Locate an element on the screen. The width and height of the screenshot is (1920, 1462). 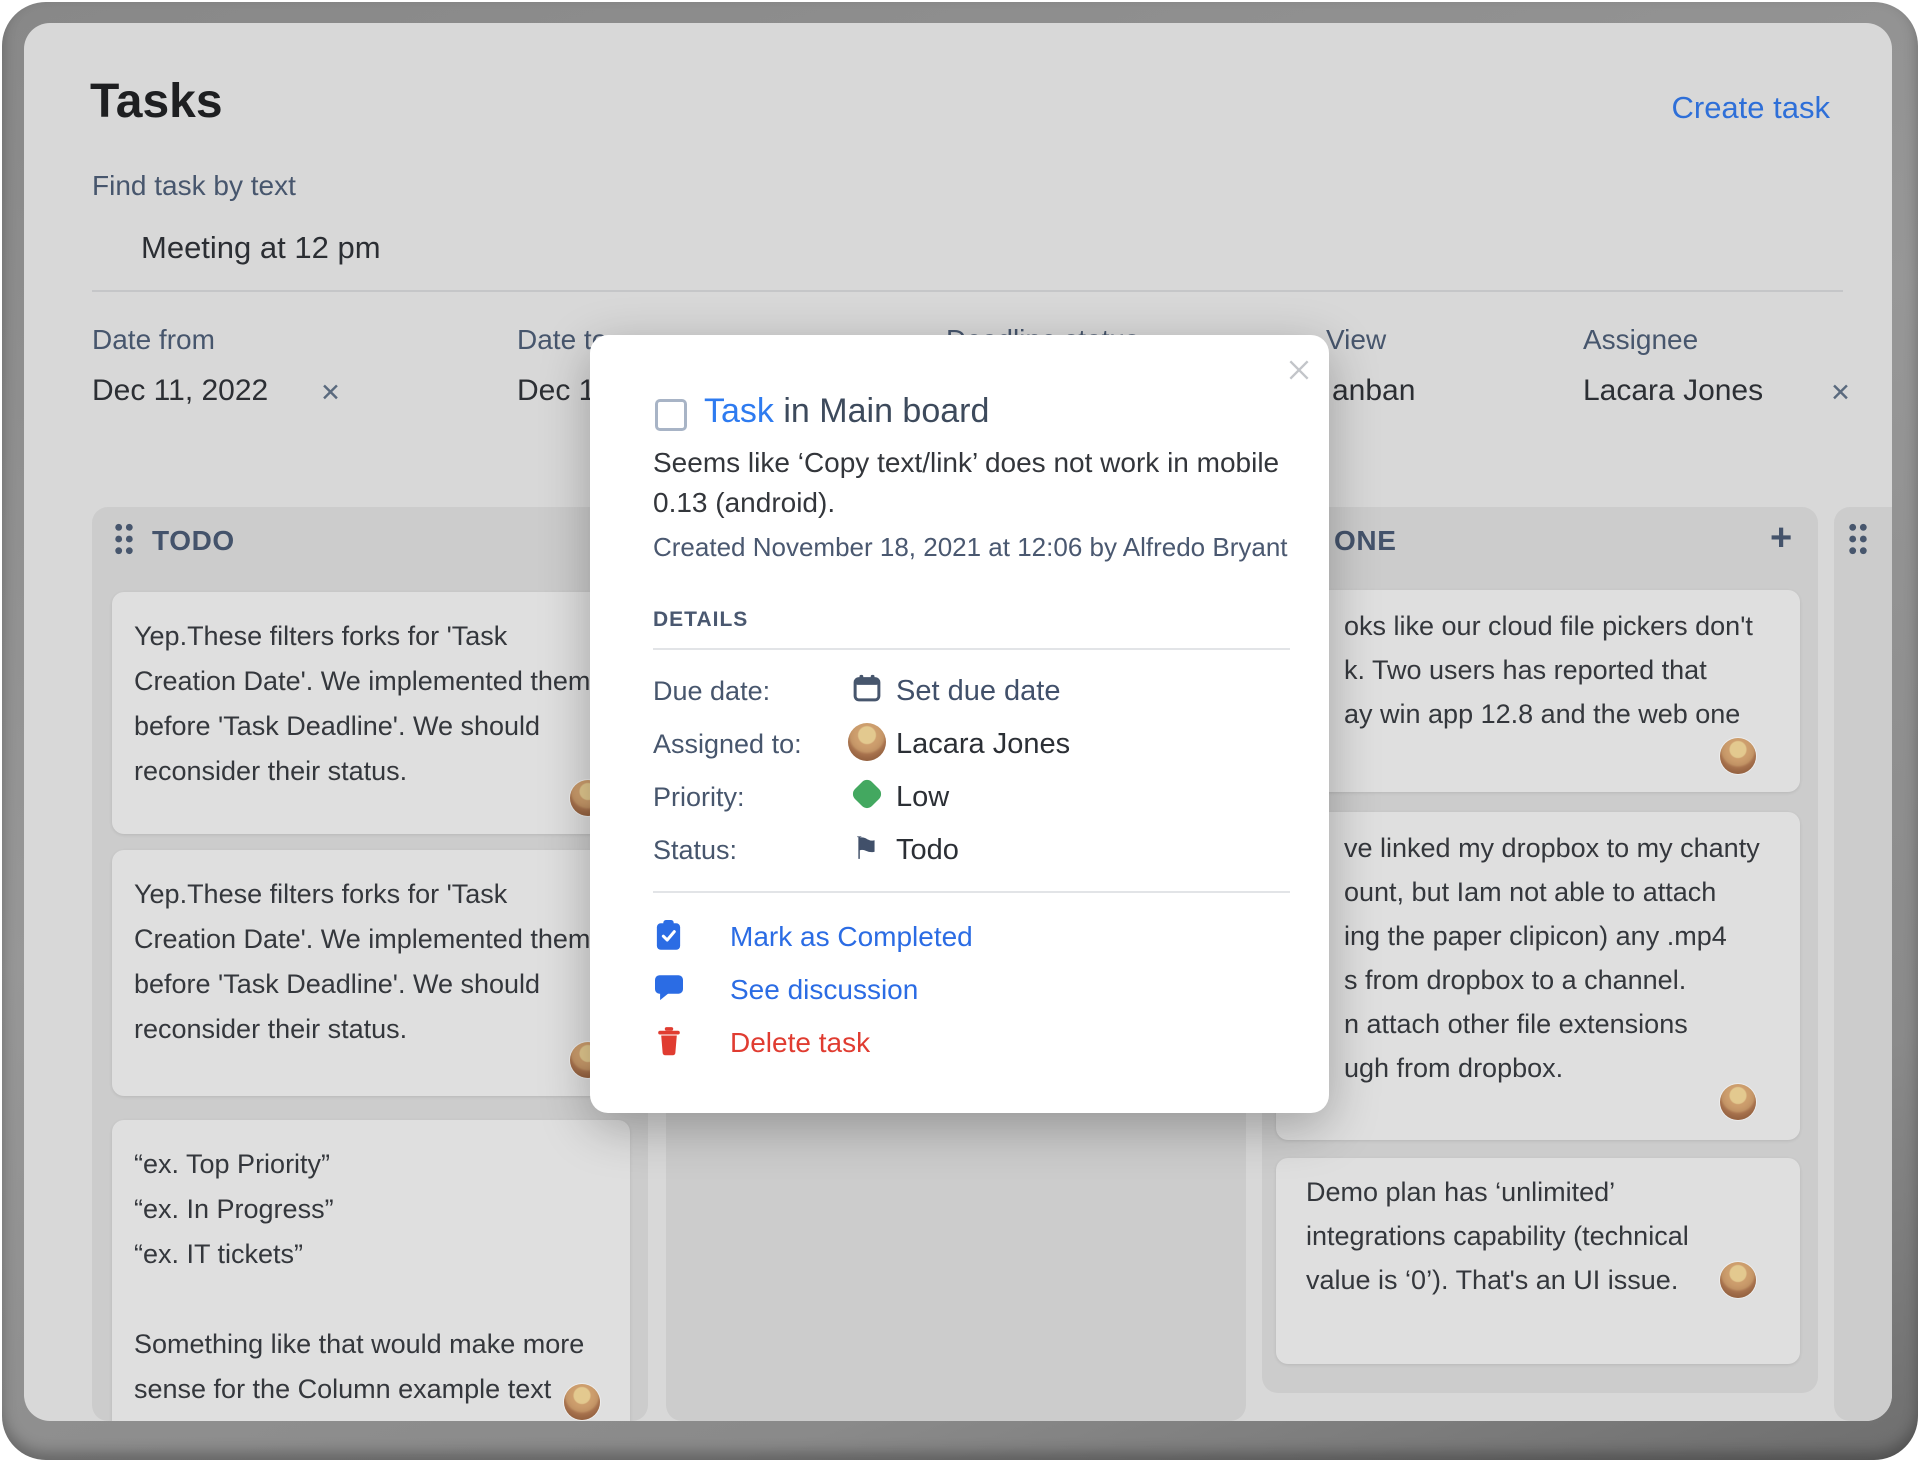
card-text-line: oks like our cloud file pickers don't is located at coordinates (1548, 626).